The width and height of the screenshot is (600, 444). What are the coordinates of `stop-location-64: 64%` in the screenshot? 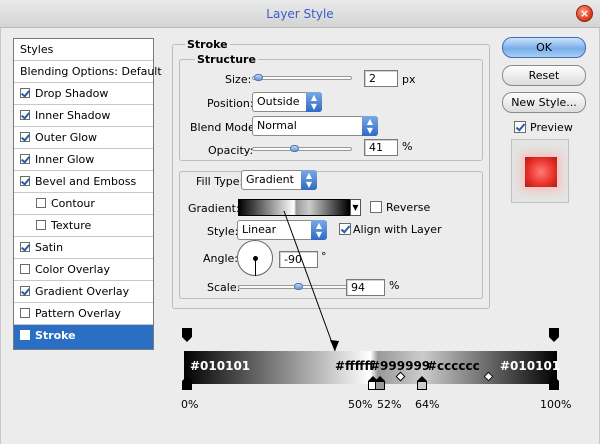 It's located at (427, 404).